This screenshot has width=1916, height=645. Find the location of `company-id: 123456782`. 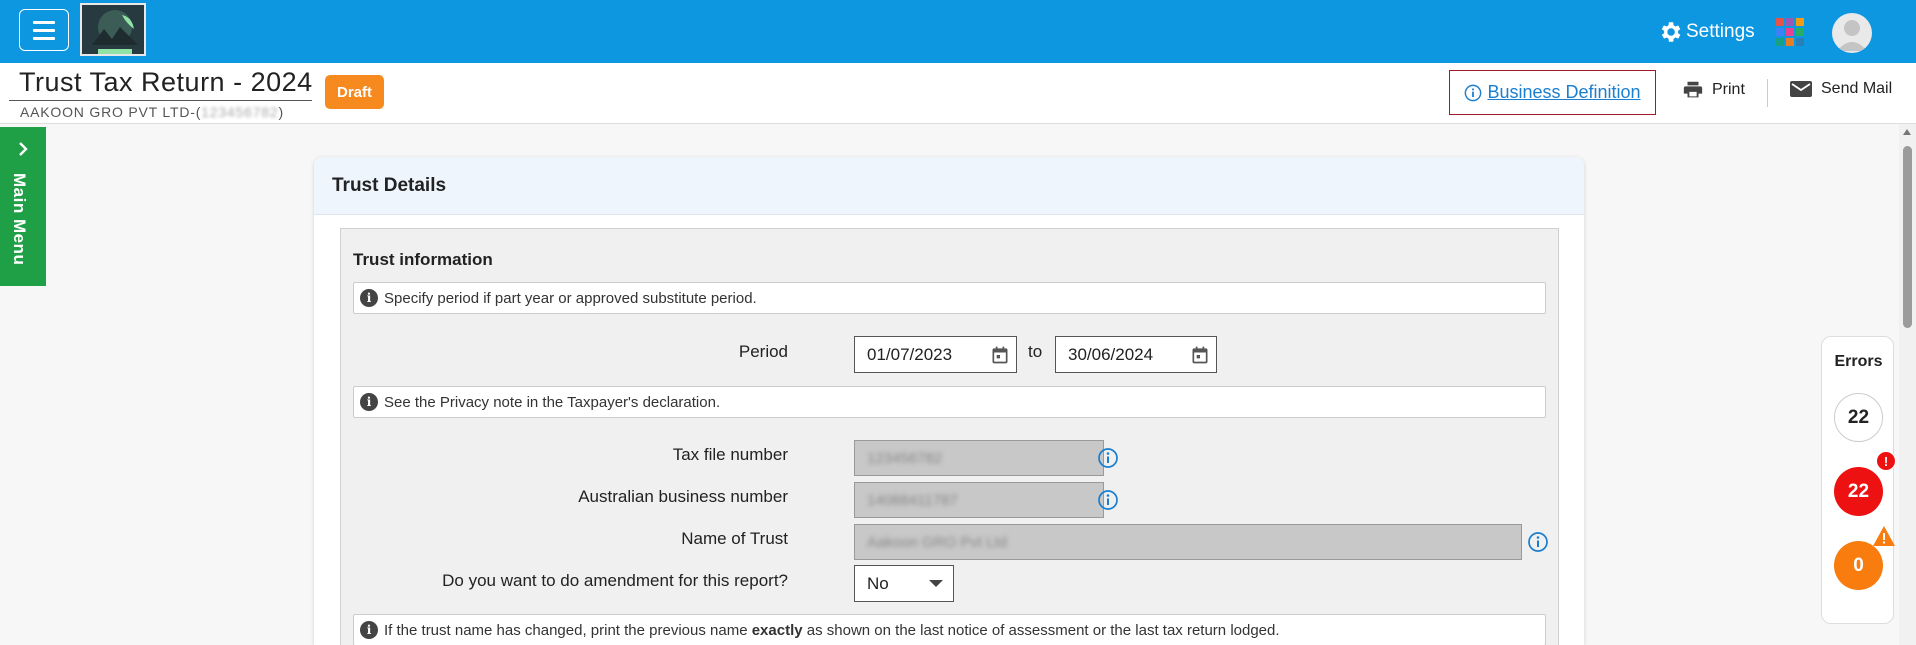

company-id: 123456782 is located at coordinates (240, 112).